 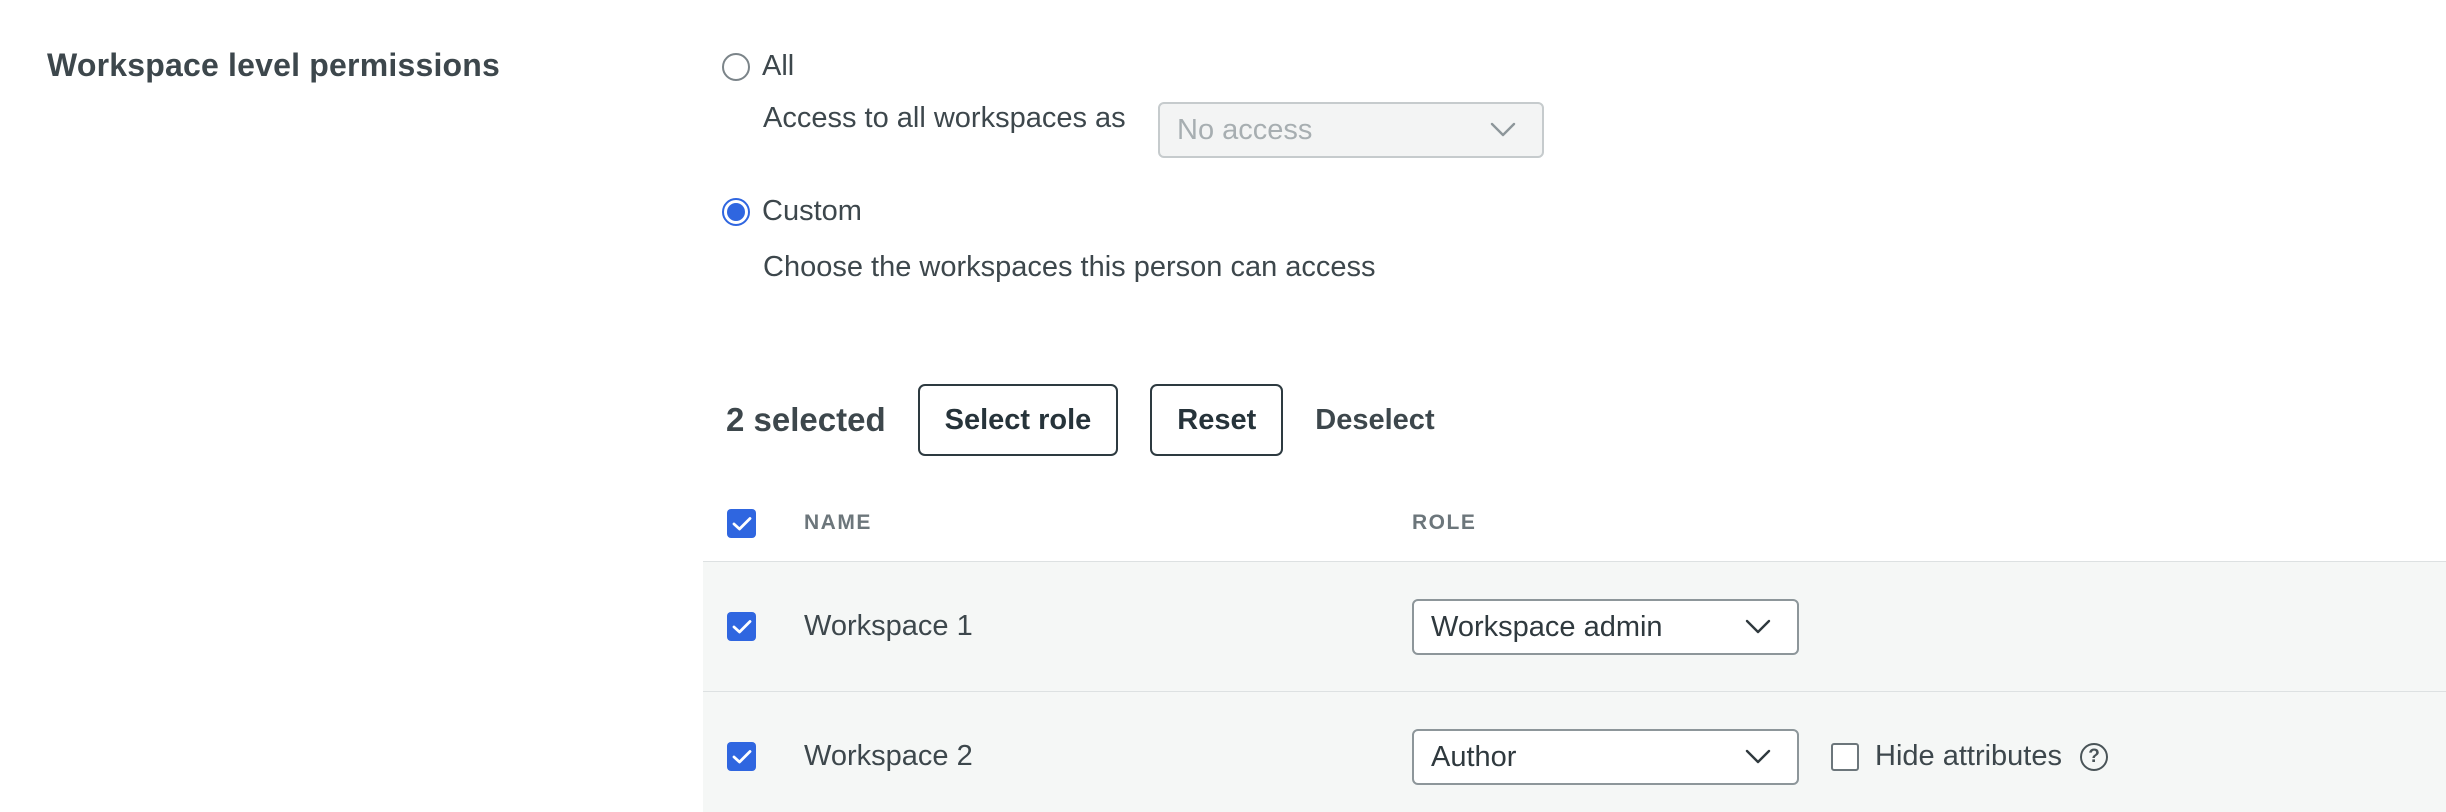 What do you see at coordinates (758, 66) in the screenshot?
I see `radio-option-all: All` at bounding box center [758, 66].